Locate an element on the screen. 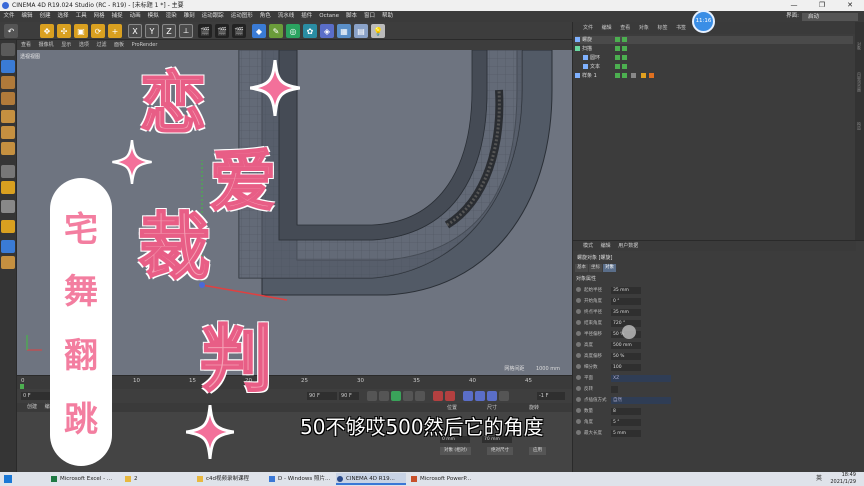  apply-button: 应用 is located at coordinates (537, 451).